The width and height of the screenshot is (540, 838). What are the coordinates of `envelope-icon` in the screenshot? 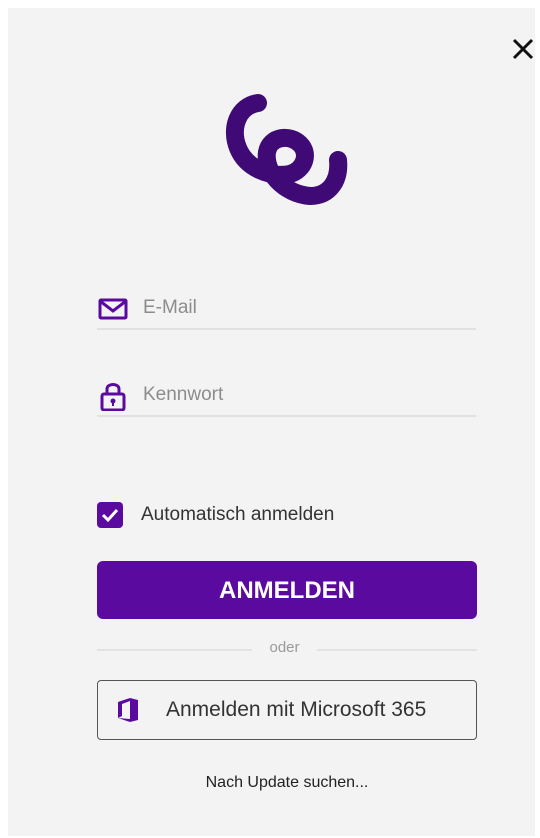 It's located at (113, 309).